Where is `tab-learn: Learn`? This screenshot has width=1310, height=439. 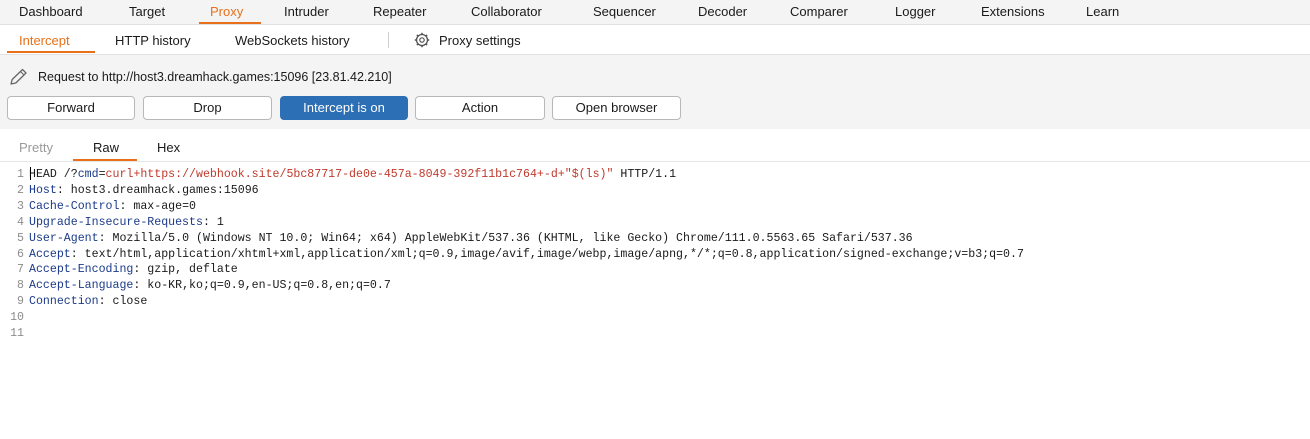
tab-learn: Learn is located at coordinates (1102, 11).